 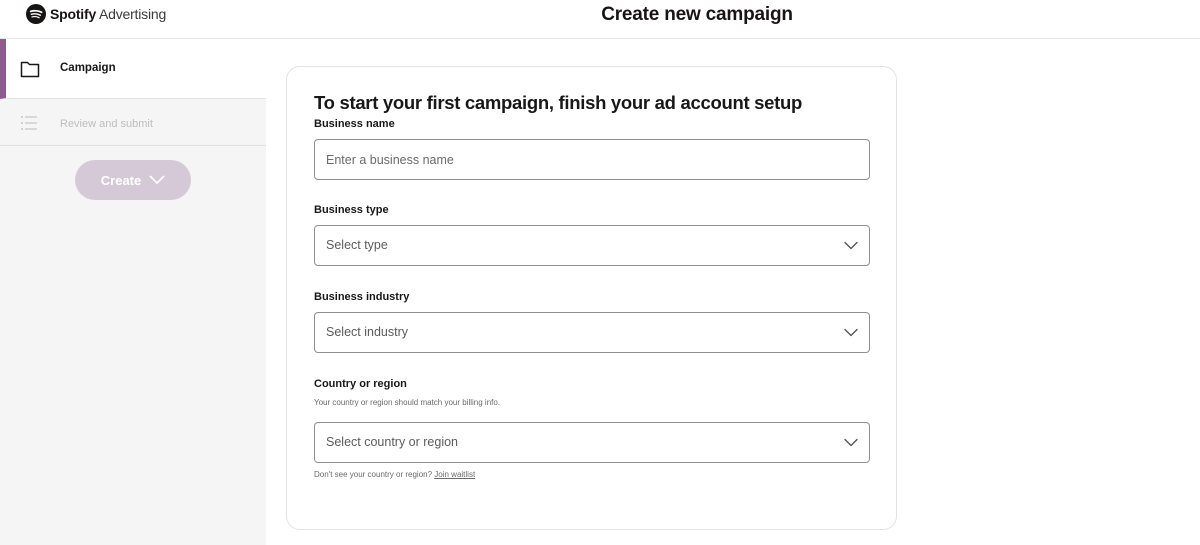 What do you see at coordinates (373, 474) in the screenshot?
I see `waitlist-prefix: Don't see your country or region?` at bounding box center [373, 474].